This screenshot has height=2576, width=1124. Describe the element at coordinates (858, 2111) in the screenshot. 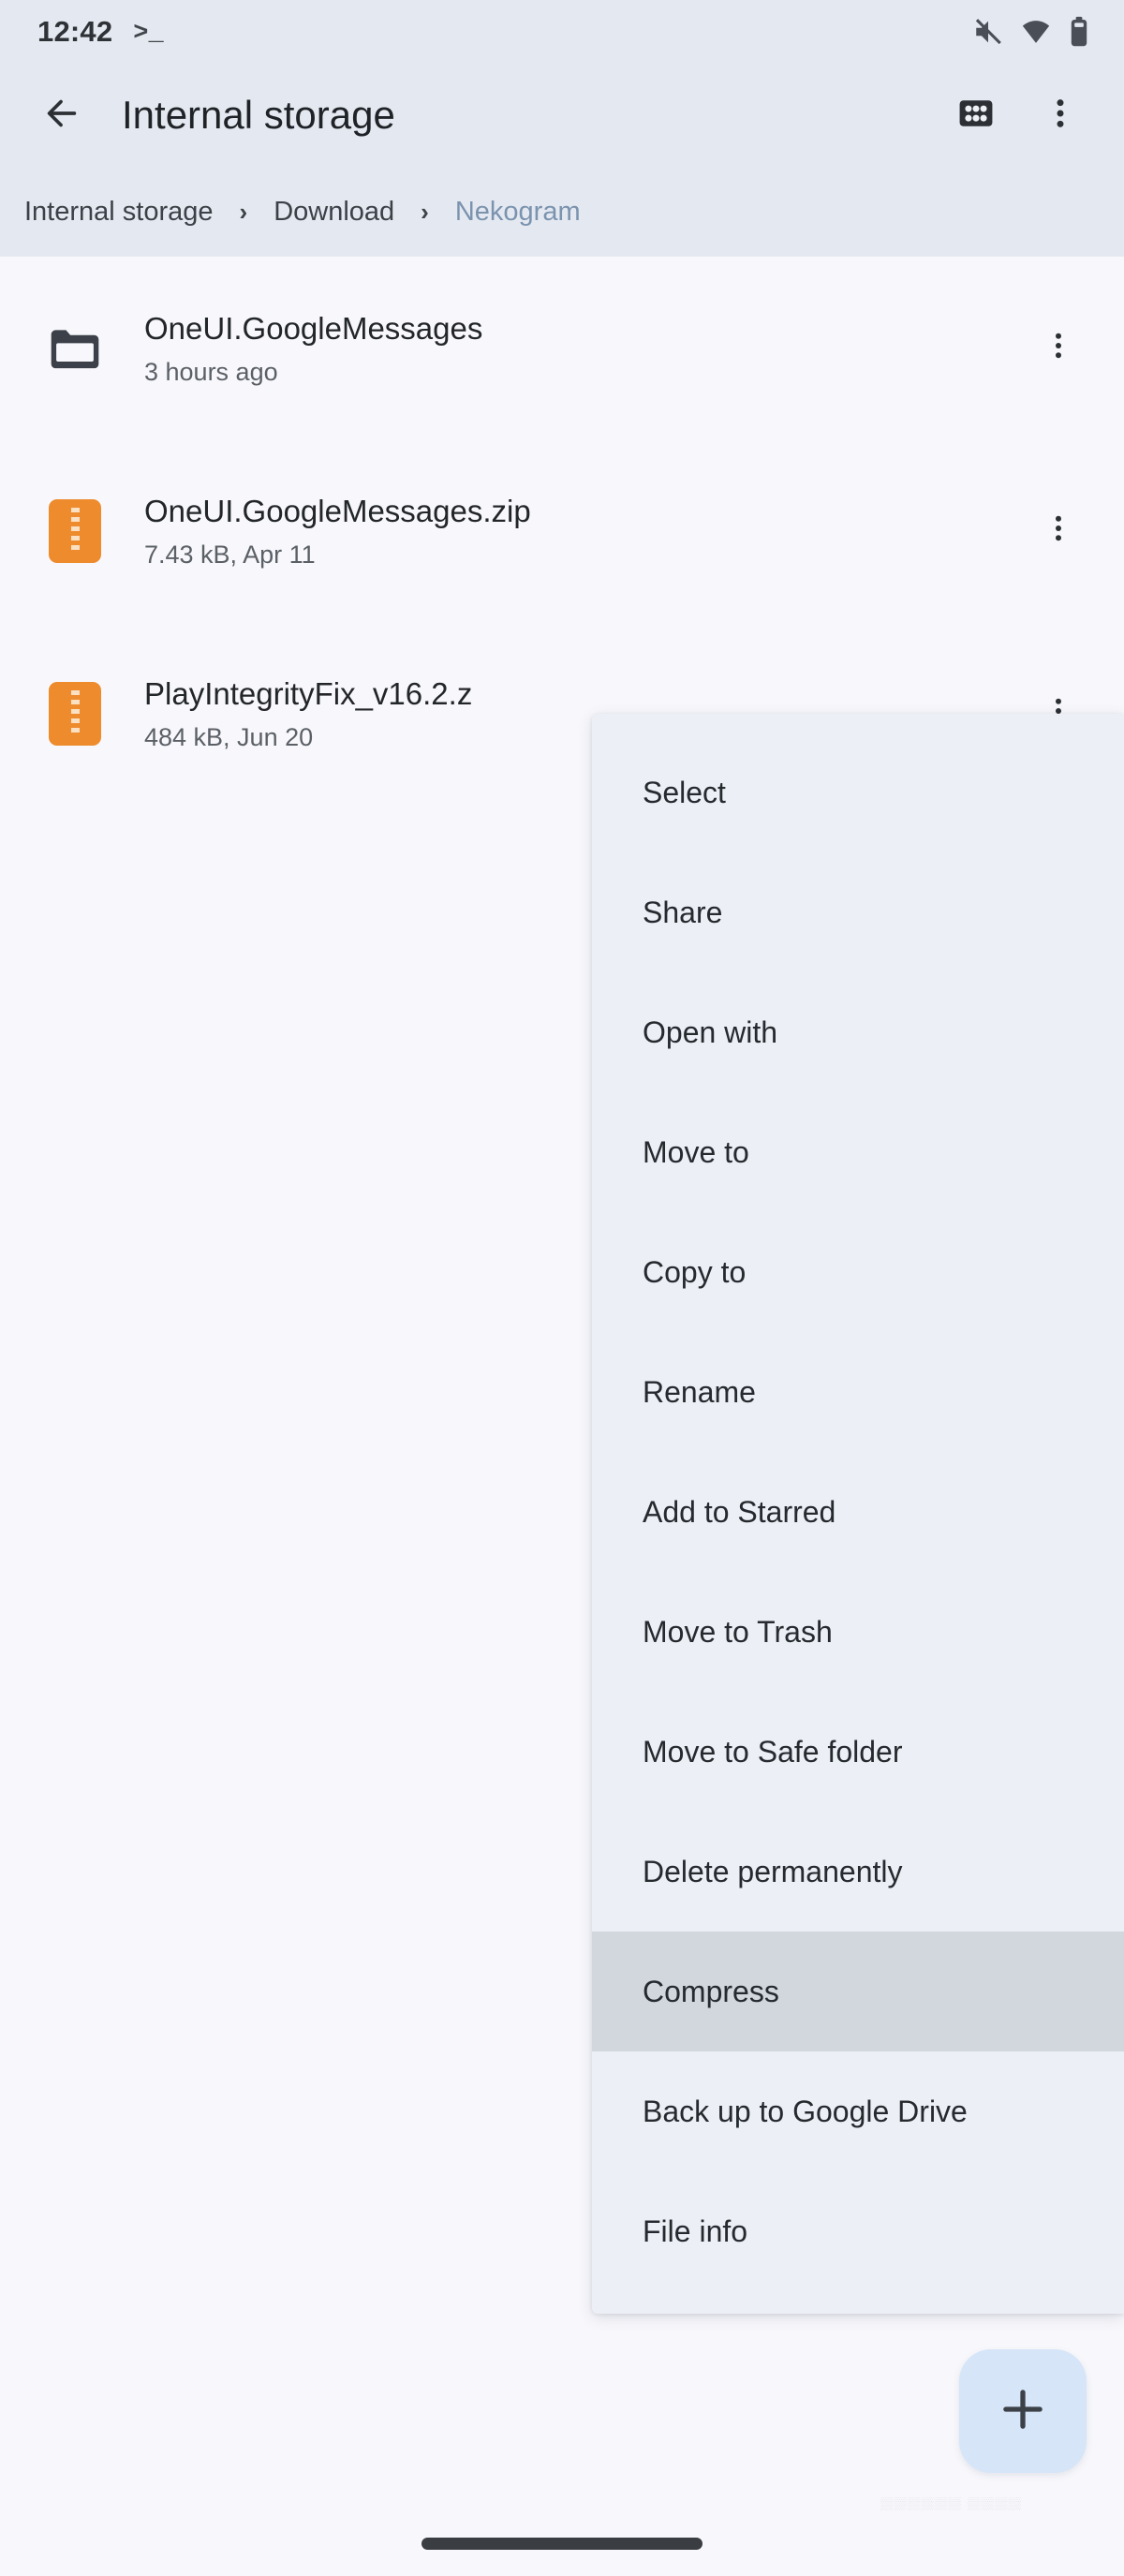

I see `menu-item-back-up-to-google-drive: Back up to Google Drive` at that location.